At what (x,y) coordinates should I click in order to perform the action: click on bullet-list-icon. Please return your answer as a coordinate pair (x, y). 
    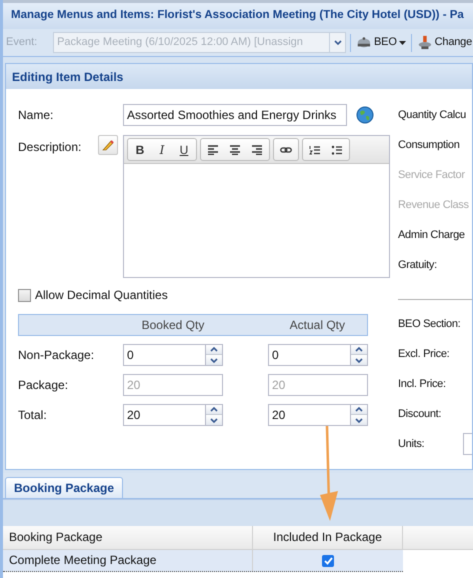
    Looking at the image, I should click on (337, 149).